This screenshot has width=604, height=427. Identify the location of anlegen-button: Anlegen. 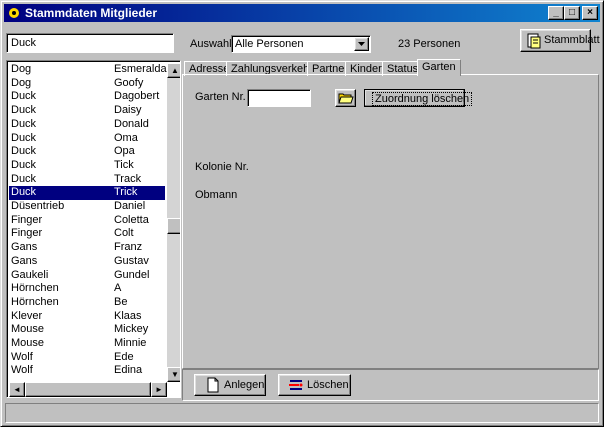
(230, 385).